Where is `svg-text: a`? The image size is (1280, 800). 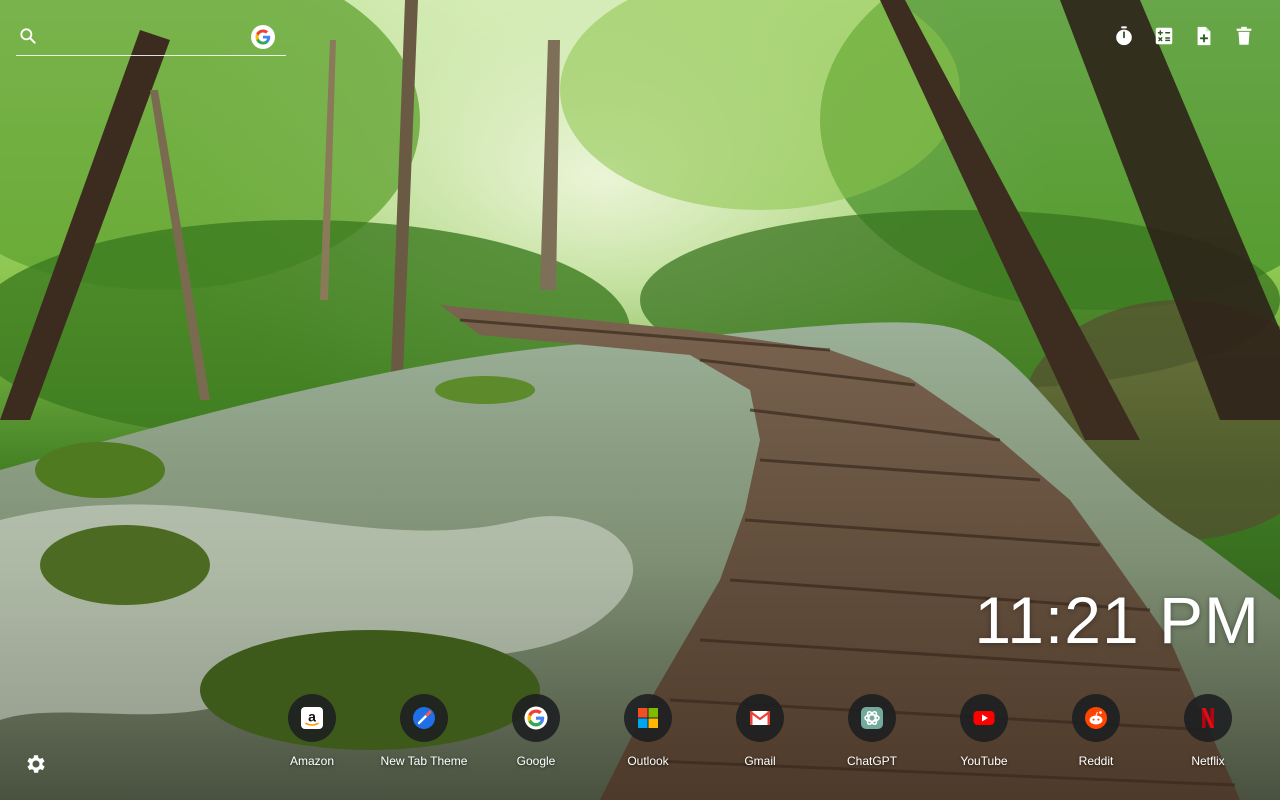
svg-text: a is located at coordinates (312, 717).